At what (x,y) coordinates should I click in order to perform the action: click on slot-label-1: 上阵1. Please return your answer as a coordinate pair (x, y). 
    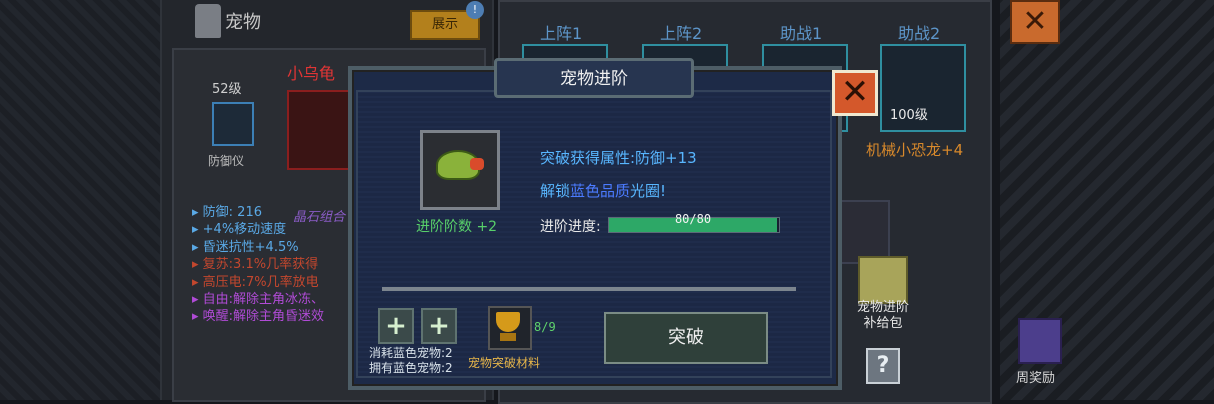
    Looking at the image, I should click on (561, 33).